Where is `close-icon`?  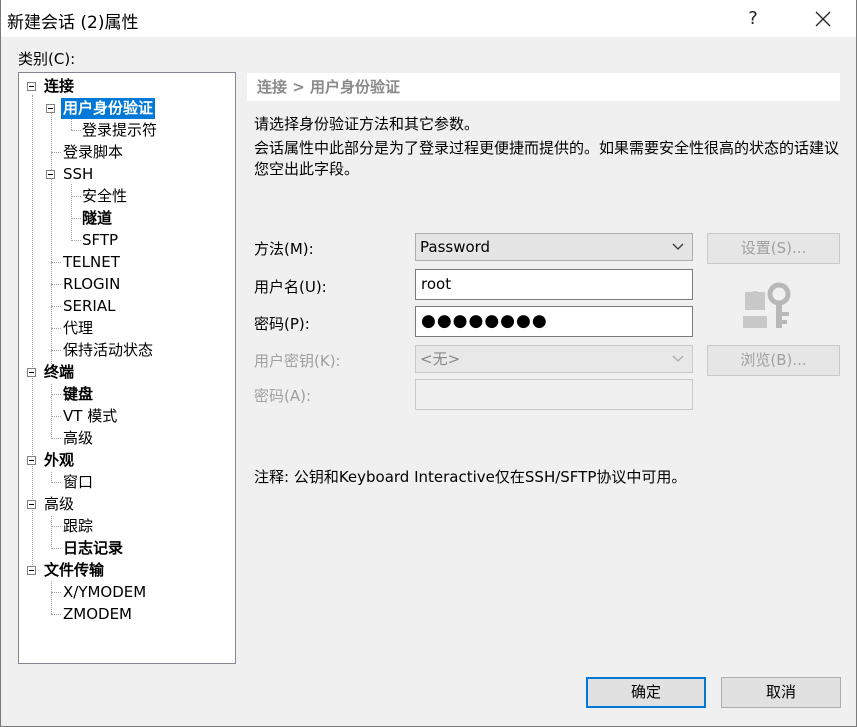 close-icon is located at coordinates (823, 19).